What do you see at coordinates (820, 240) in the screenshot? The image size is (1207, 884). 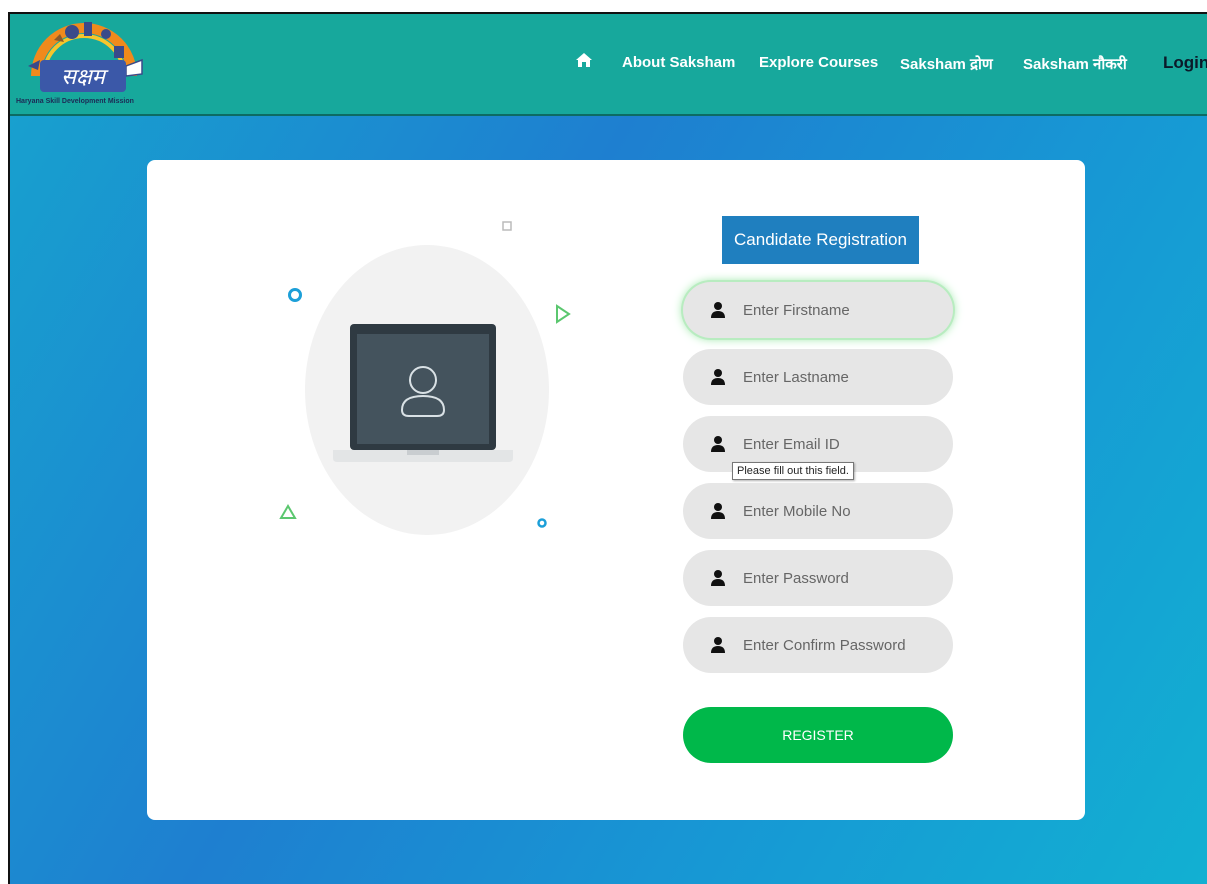 I see `registration-title: Candidate Registration` at bounding box center [820, 240].